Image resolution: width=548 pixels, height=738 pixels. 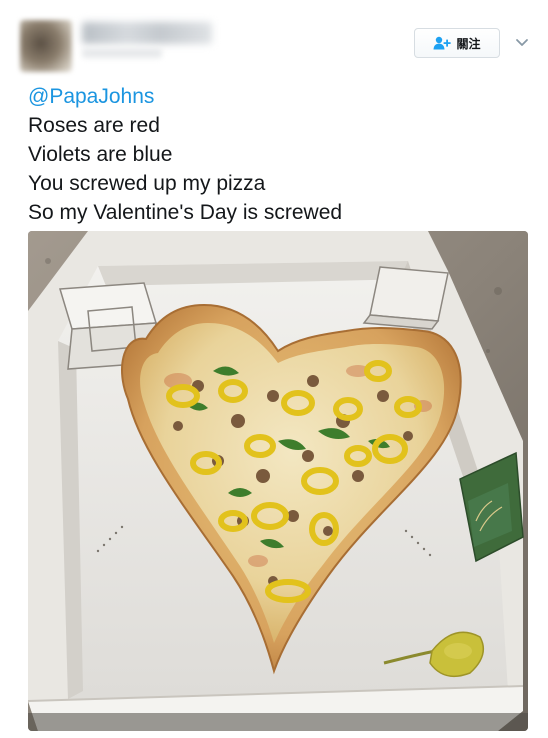 What do you see at coordinates (147, 33) in the screenshot?
I see `display-name-redacted` at bounding box center [147, 33].